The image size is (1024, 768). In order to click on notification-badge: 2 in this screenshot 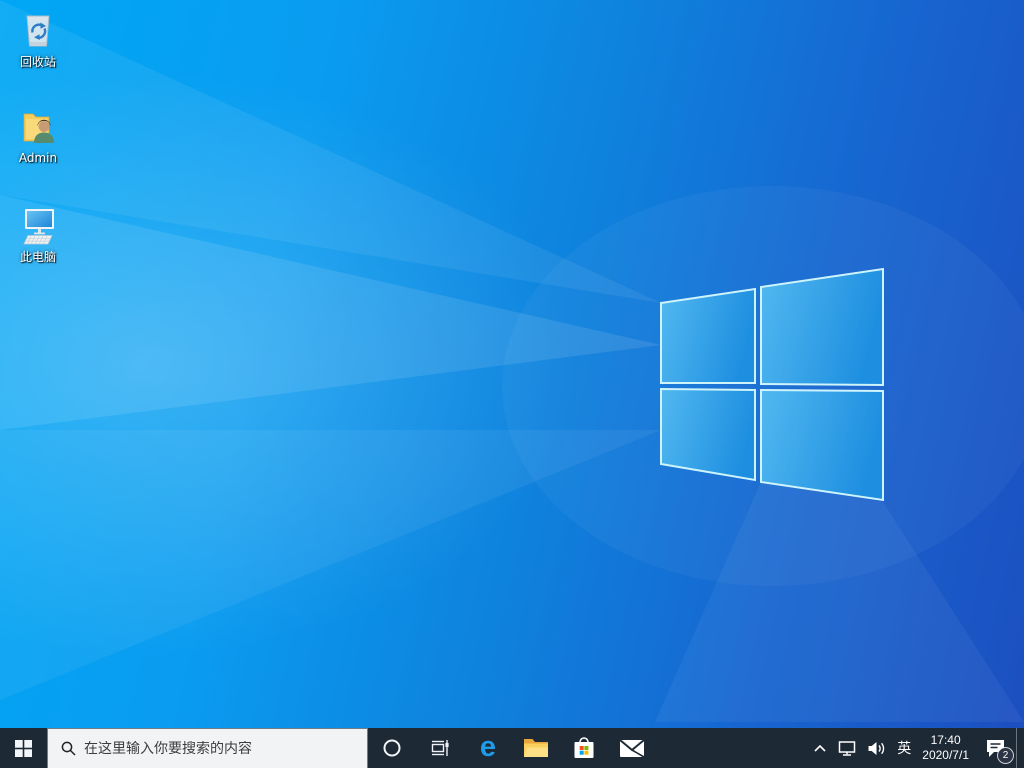, I will do `click(1005, 755)`.